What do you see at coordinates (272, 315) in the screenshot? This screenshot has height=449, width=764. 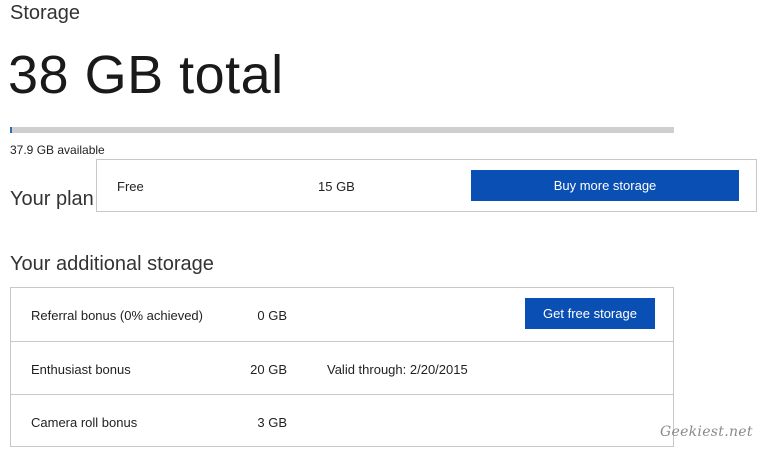 I see `row-size: 0 GB` at bounding box center [272, 315].